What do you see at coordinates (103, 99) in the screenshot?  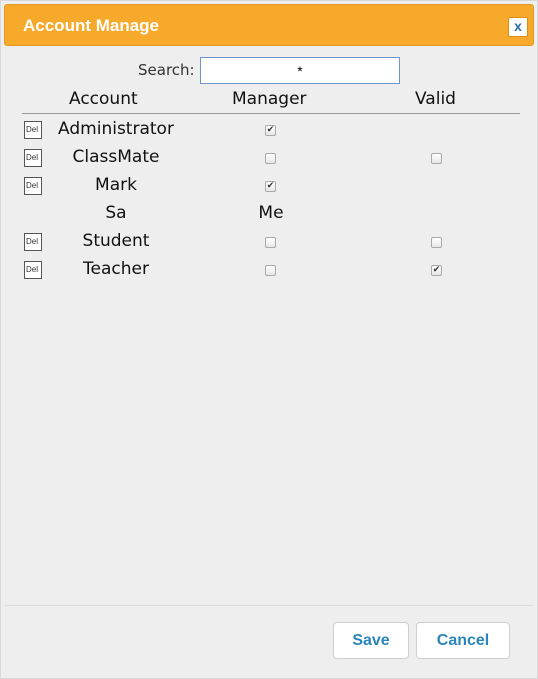 I see `column-header-account: Account` at bounding box center [103, 99].